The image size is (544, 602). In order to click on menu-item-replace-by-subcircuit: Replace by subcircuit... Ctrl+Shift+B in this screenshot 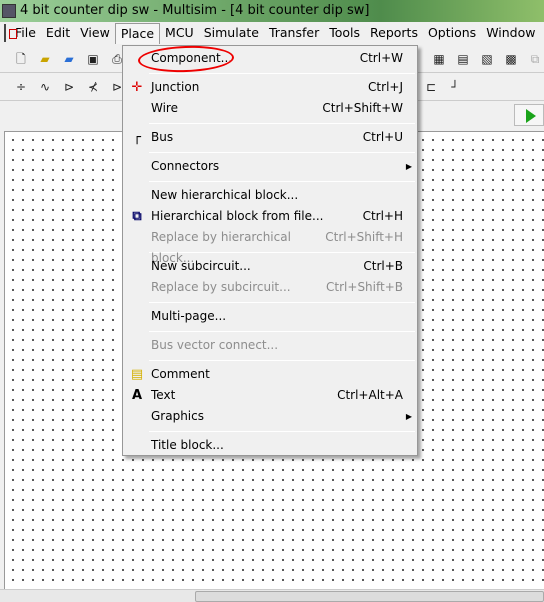, I will do `click(270, 287)`.